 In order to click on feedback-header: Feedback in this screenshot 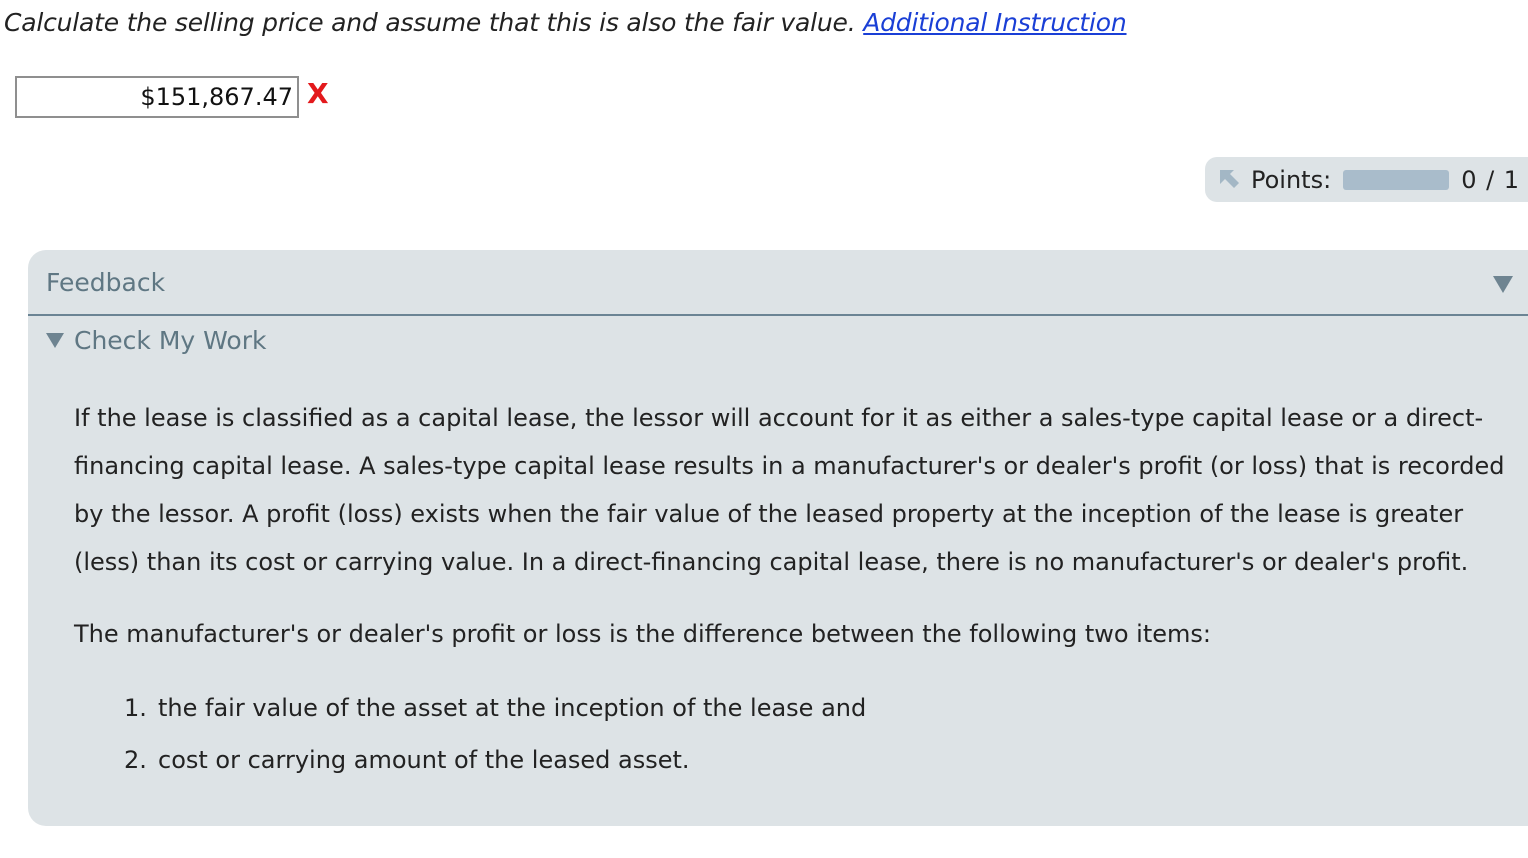, I will do `click(778, 283)`.